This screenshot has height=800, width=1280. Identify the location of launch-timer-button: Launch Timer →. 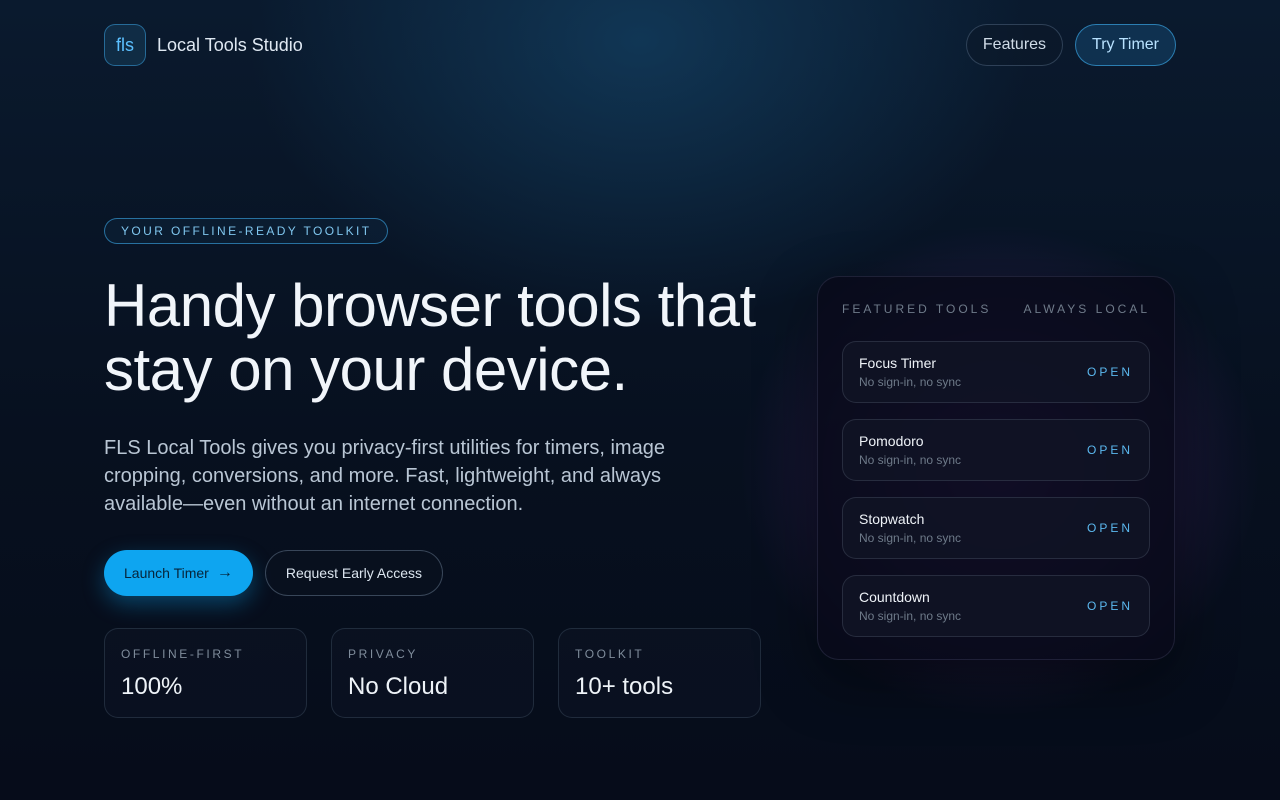
(178, 573).